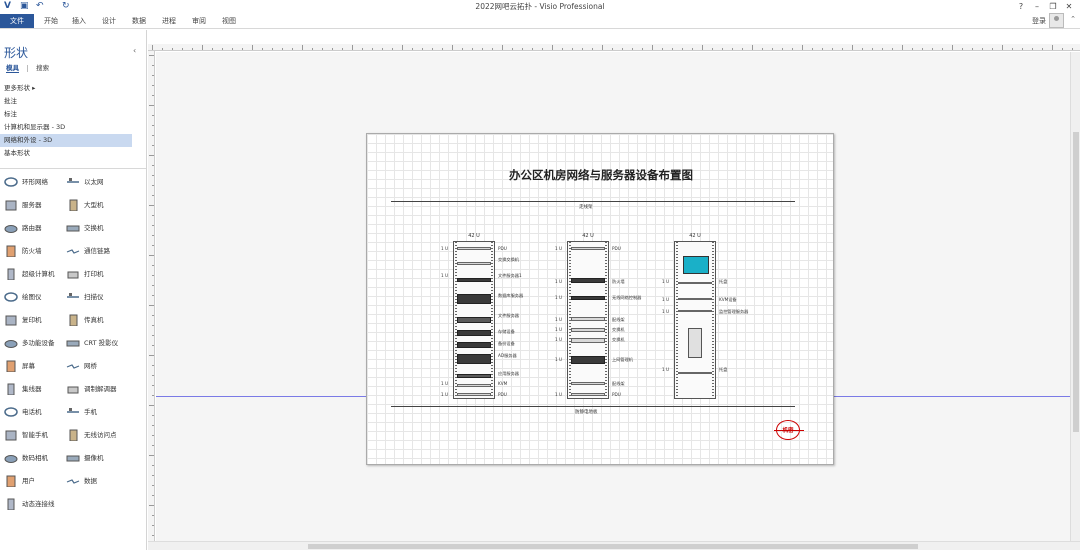  What do you see at coordinates (696, 265) in the screenshot?
I see `monitor-icon` at bounding box center [696, 265].